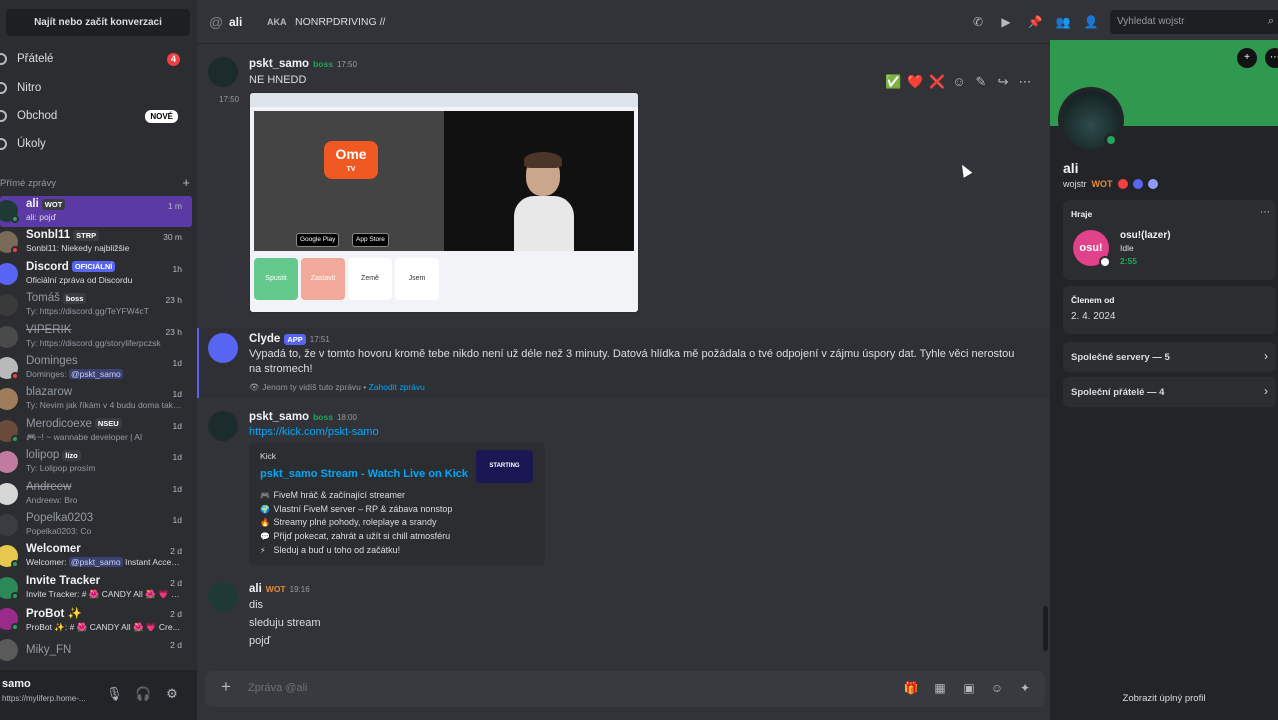  What do you see at coordinates (172, 694) in the screenshot?
I see `gear-icon: ⚙` at bounding box center [172, 694].